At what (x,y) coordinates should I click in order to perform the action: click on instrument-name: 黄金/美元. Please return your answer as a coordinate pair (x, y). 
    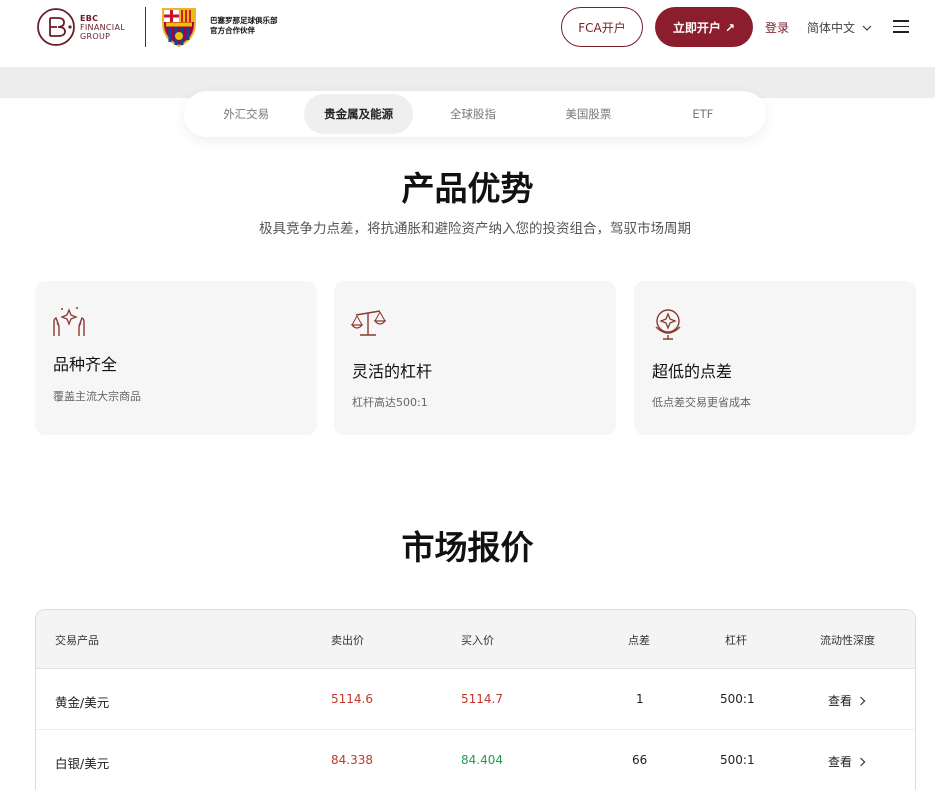
    Looking at the image, I should click on (82, 702).